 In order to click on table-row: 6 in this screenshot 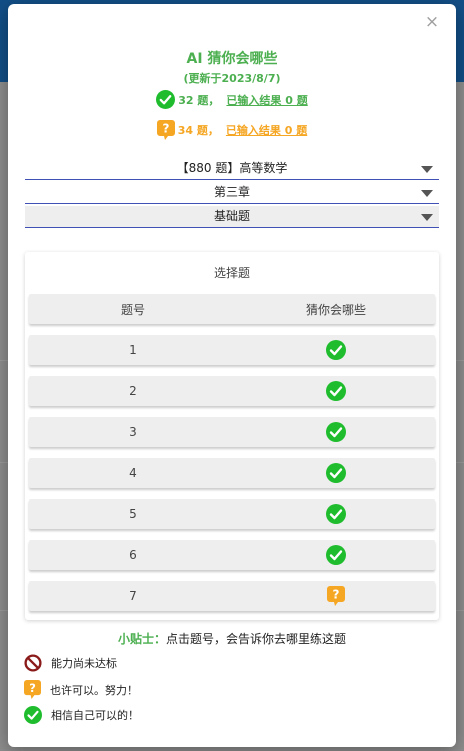, I will do `click(232, 555)`.